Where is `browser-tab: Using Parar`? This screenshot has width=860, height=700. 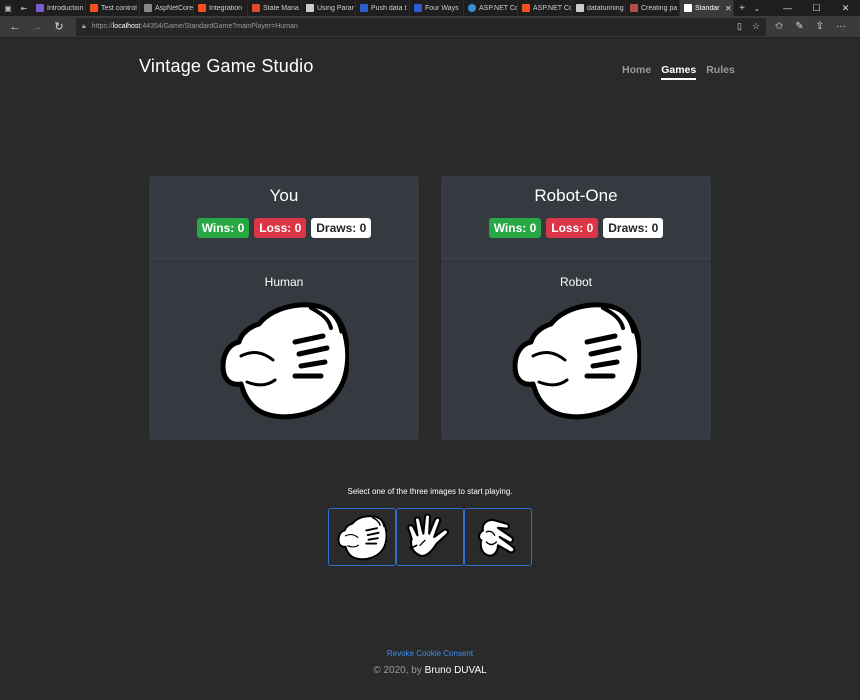
browser-tab: Using Parar is located at coordinates (329, 8).